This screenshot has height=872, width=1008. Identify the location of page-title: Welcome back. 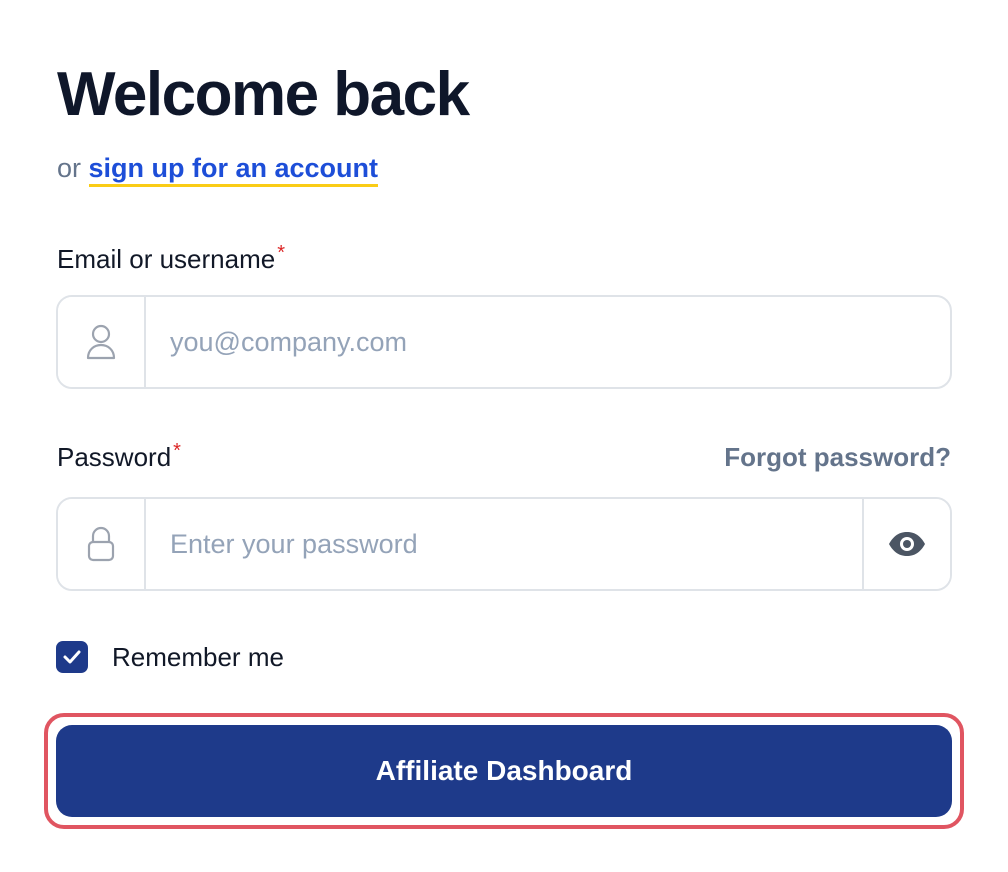
(263, 94).